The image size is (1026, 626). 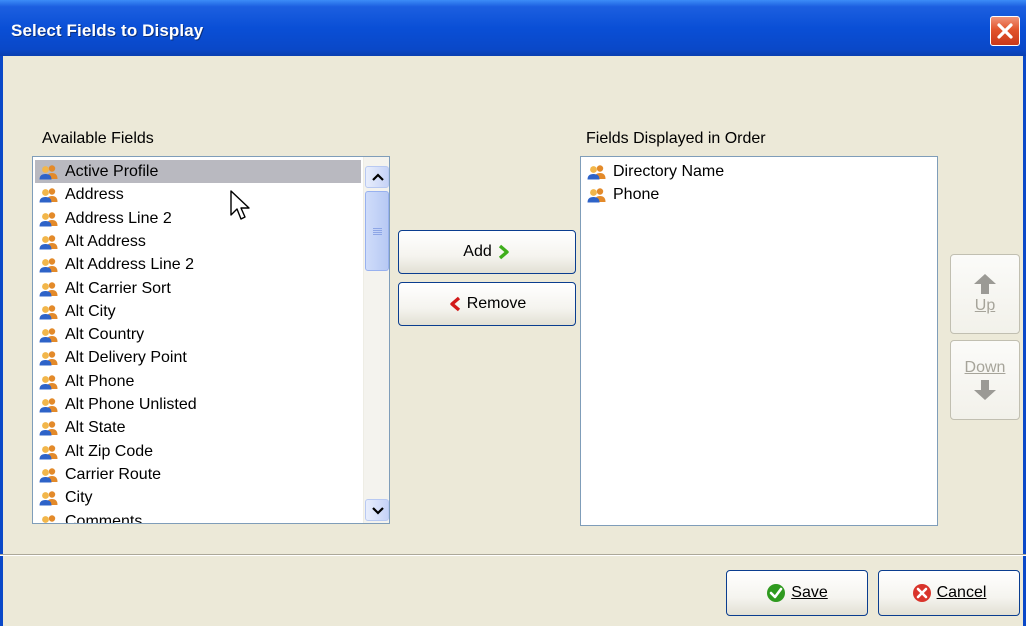 I want to click on cancel-button: Cancel, so click(x=949, y=593).